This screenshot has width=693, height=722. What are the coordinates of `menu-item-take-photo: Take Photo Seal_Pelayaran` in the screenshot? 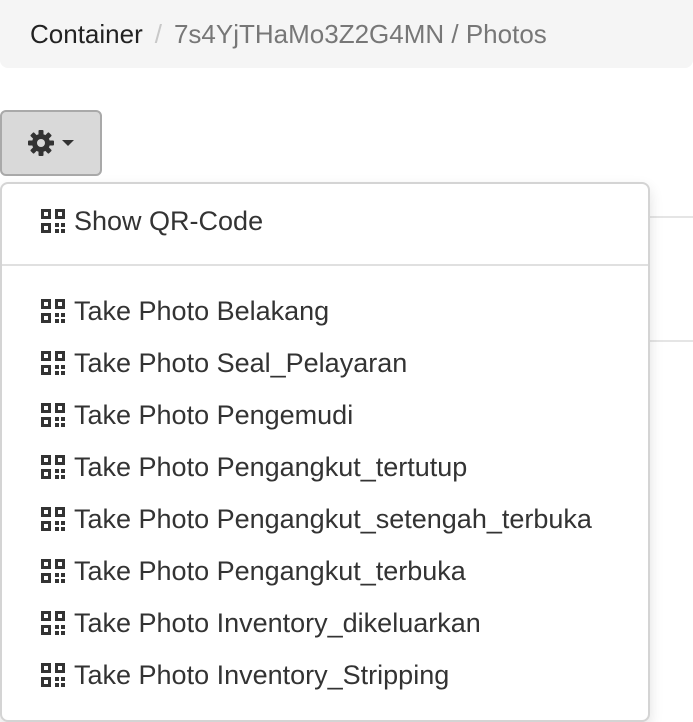 It's located at (223, 363).